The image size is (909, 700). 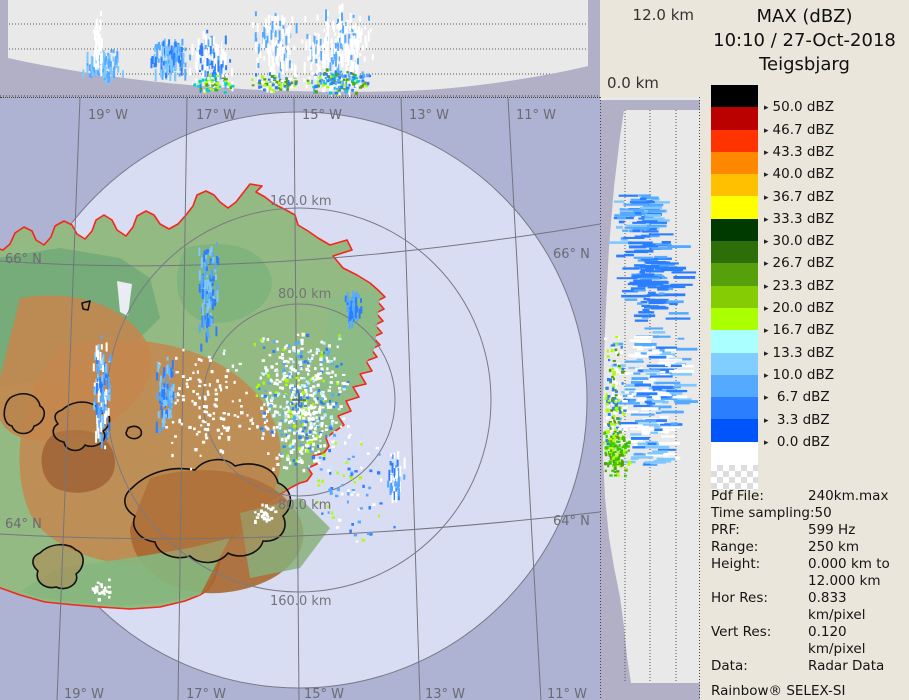 I want to click on metadata-row: Hor Res: 0.833 km/pixel, so click(x=808, y=607).